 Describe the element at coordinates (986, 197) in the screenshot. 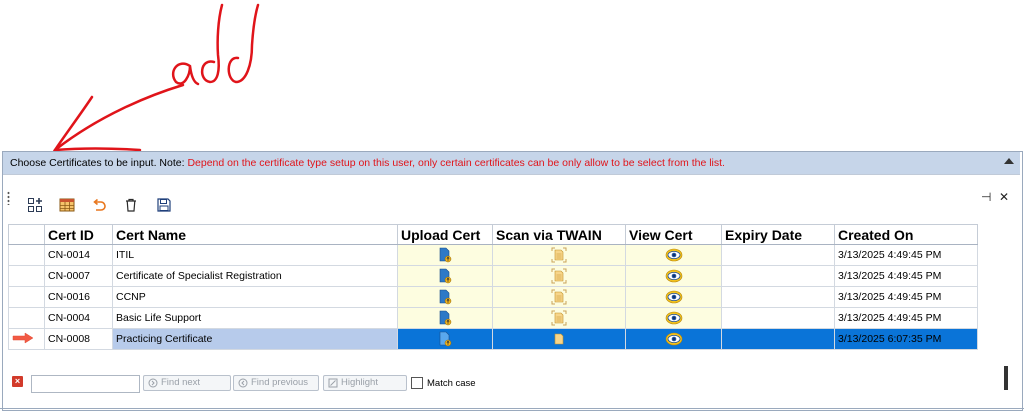

I see `pin-icon: ⊣` at that location.